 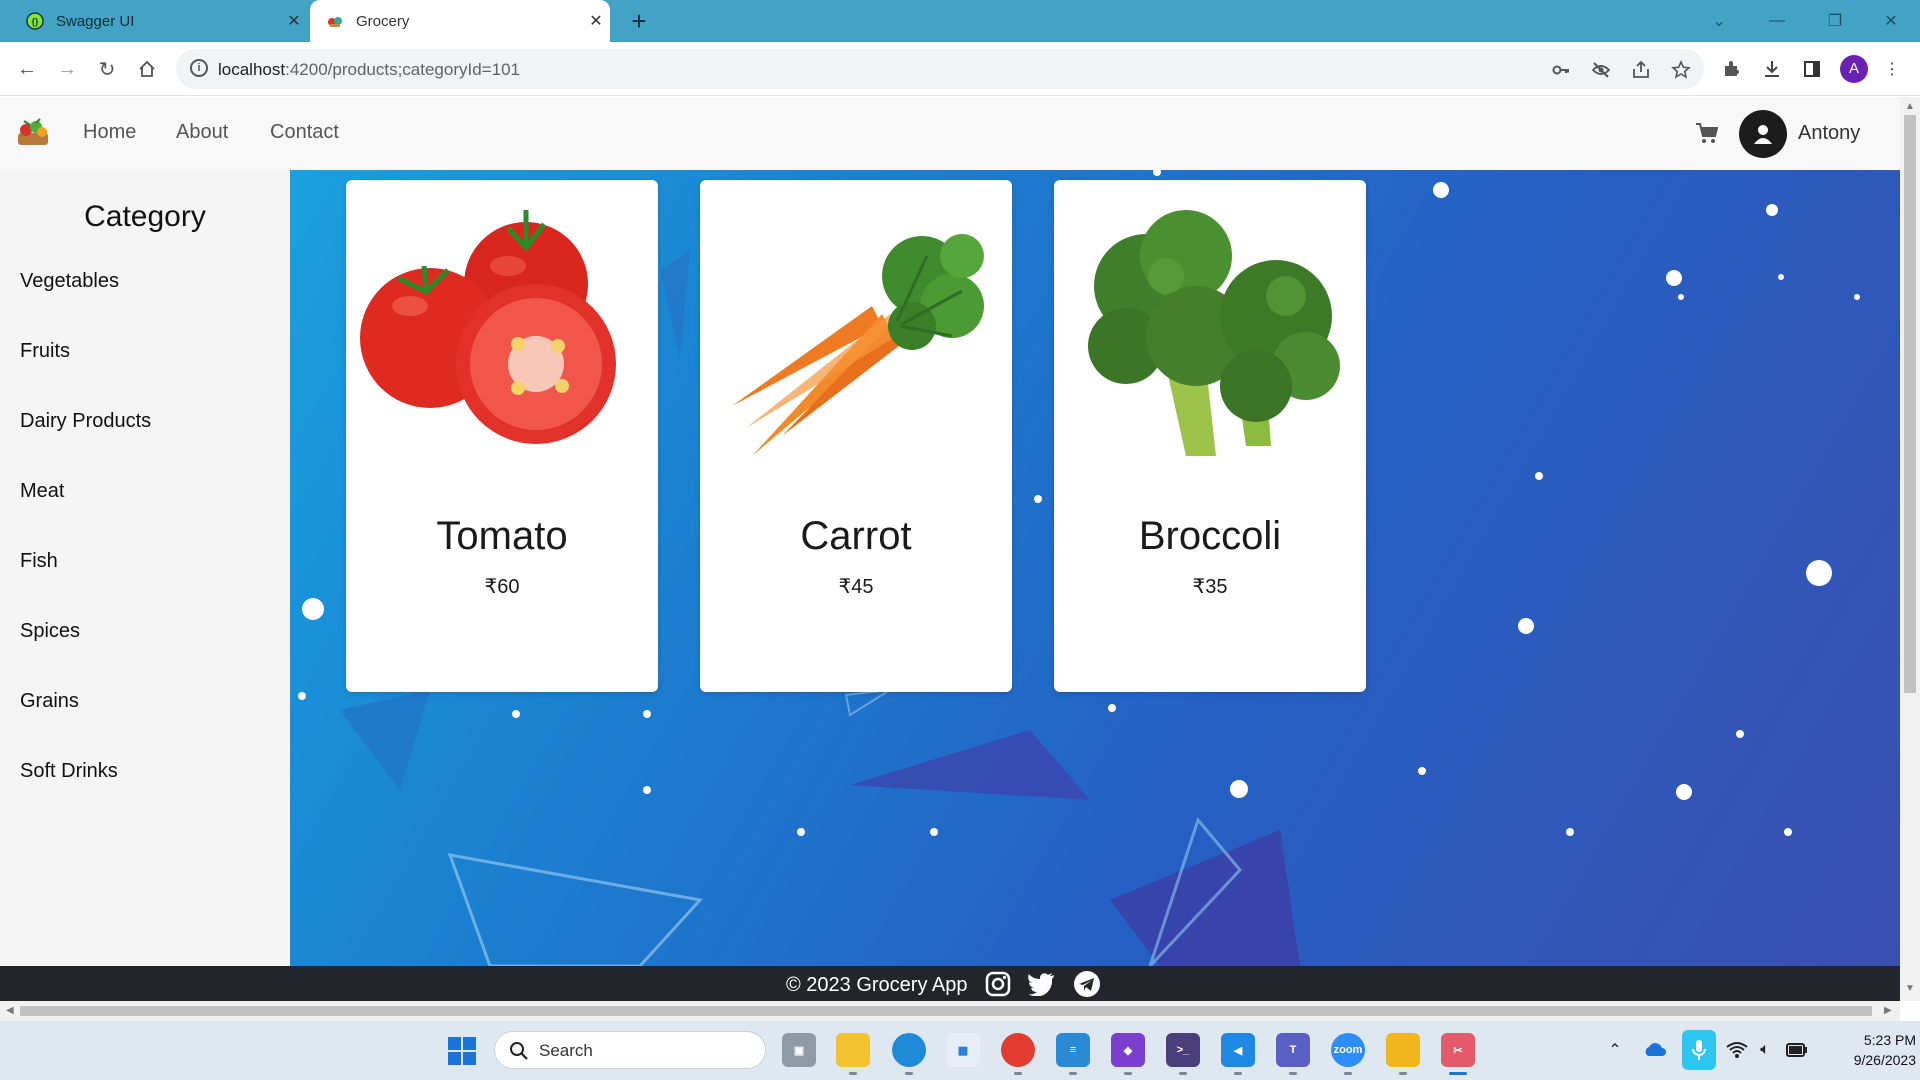 What do you see at coordinates (1866, 1050) in the screenshot?
I see `system-clock: 5:23 PM 9/26/2023` at bounding box center [1866, 1050].